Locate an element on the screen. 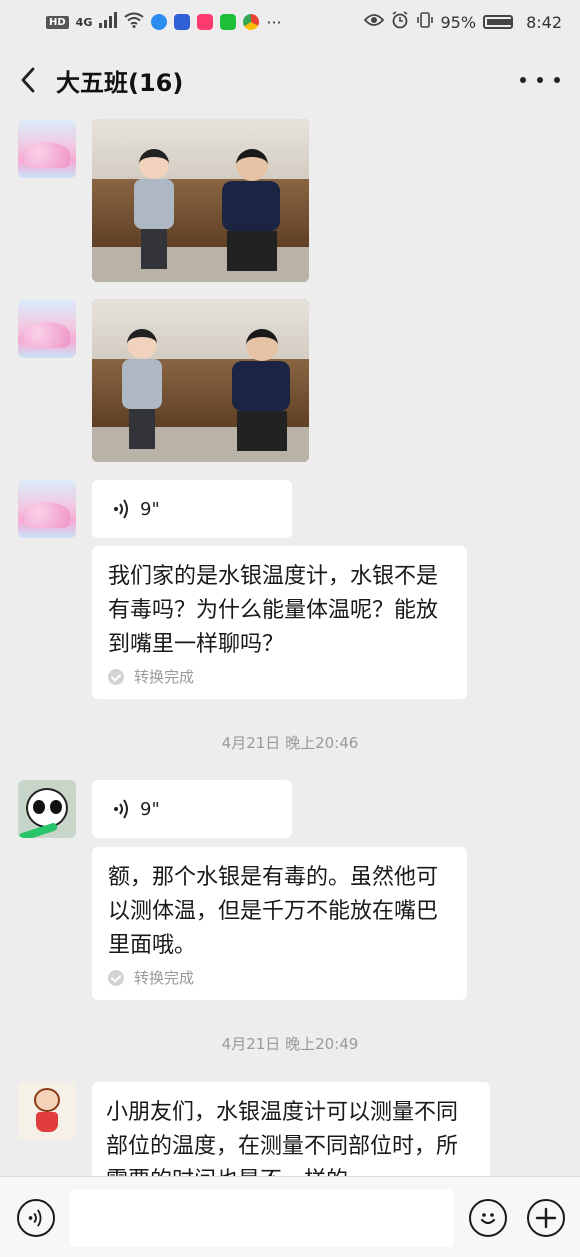 The image size is (580, 1257). more-actions-button is located at coordinates (546, 1218).